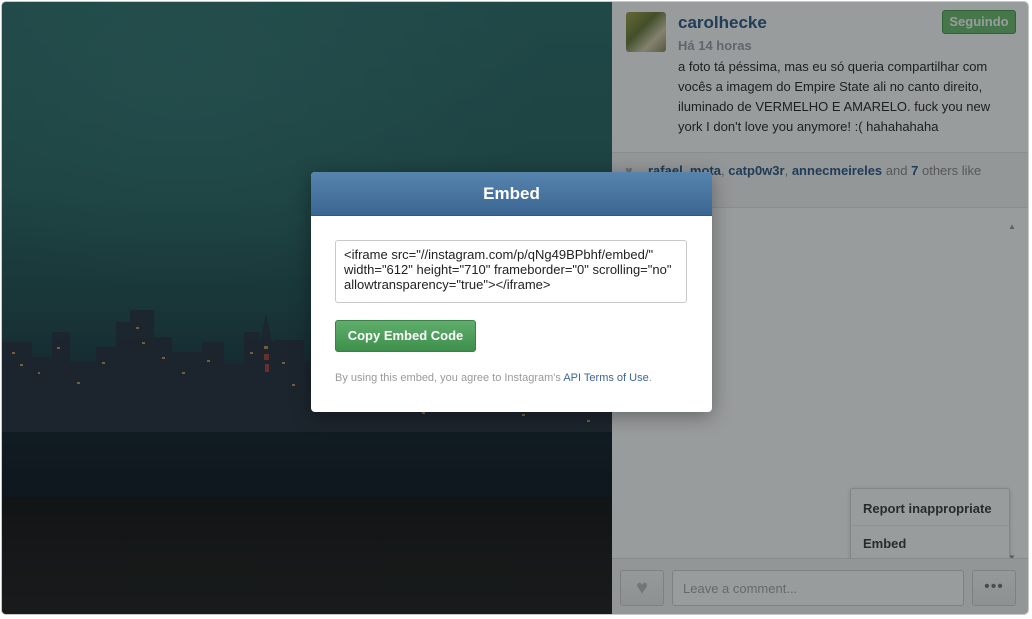 This screenshot has width=1032, height=619. What do you see at coordinates (650, 378) in the screenshot?
I see `terms-suffix: .` at bounding box center [650, 378].